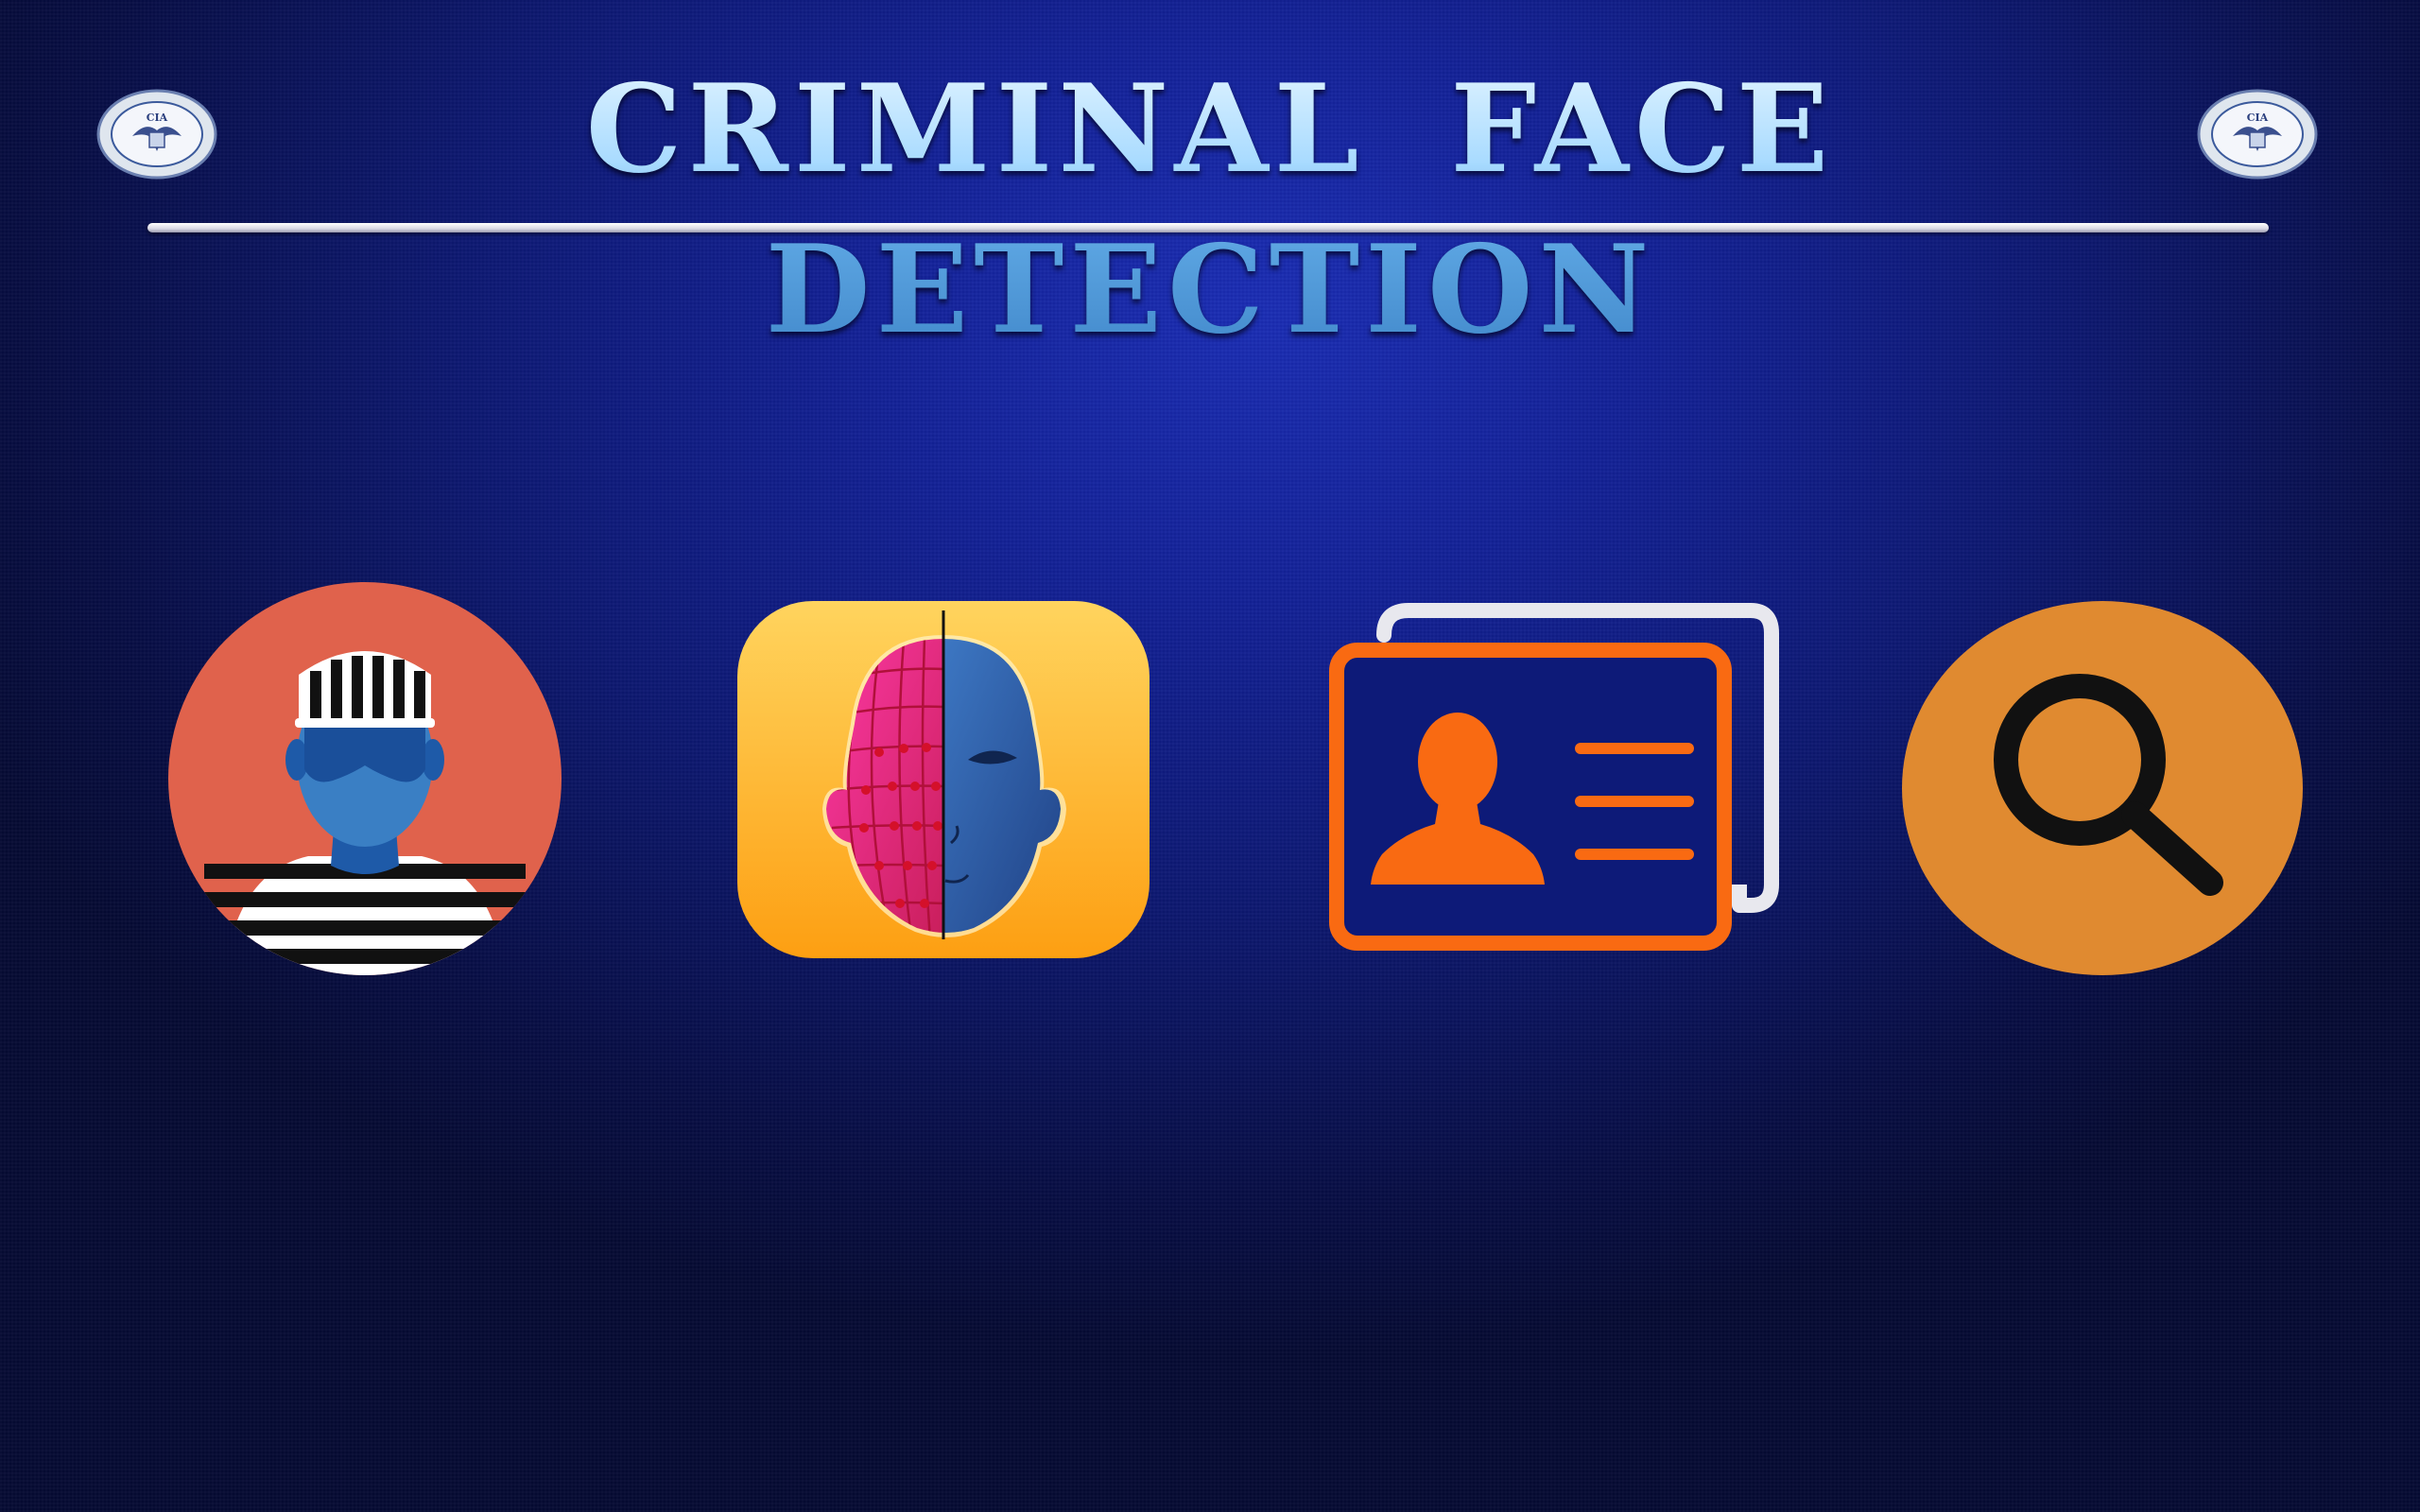 The image size is (2420, 1512). I want to click on face-recognition-button, so click(943, 779).